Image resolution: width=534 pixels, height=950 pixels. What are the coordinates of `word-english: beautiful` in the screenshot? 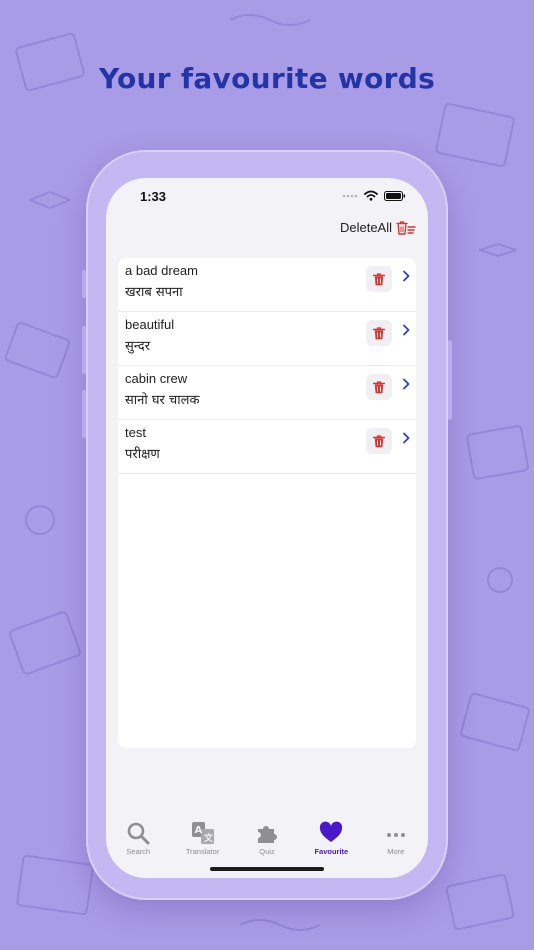 It's located at (150, 324).